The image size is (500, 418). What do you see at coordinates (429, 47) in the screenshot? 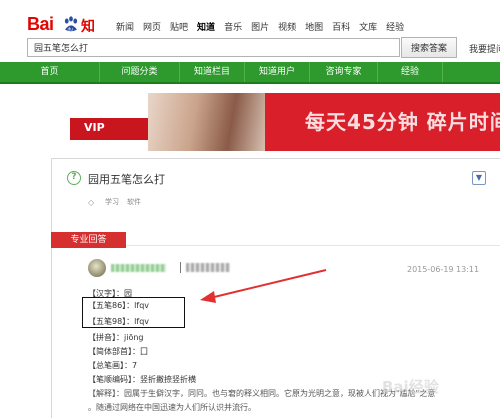
I see `search-button: 搜索答案` at bounding box center [429, 47].